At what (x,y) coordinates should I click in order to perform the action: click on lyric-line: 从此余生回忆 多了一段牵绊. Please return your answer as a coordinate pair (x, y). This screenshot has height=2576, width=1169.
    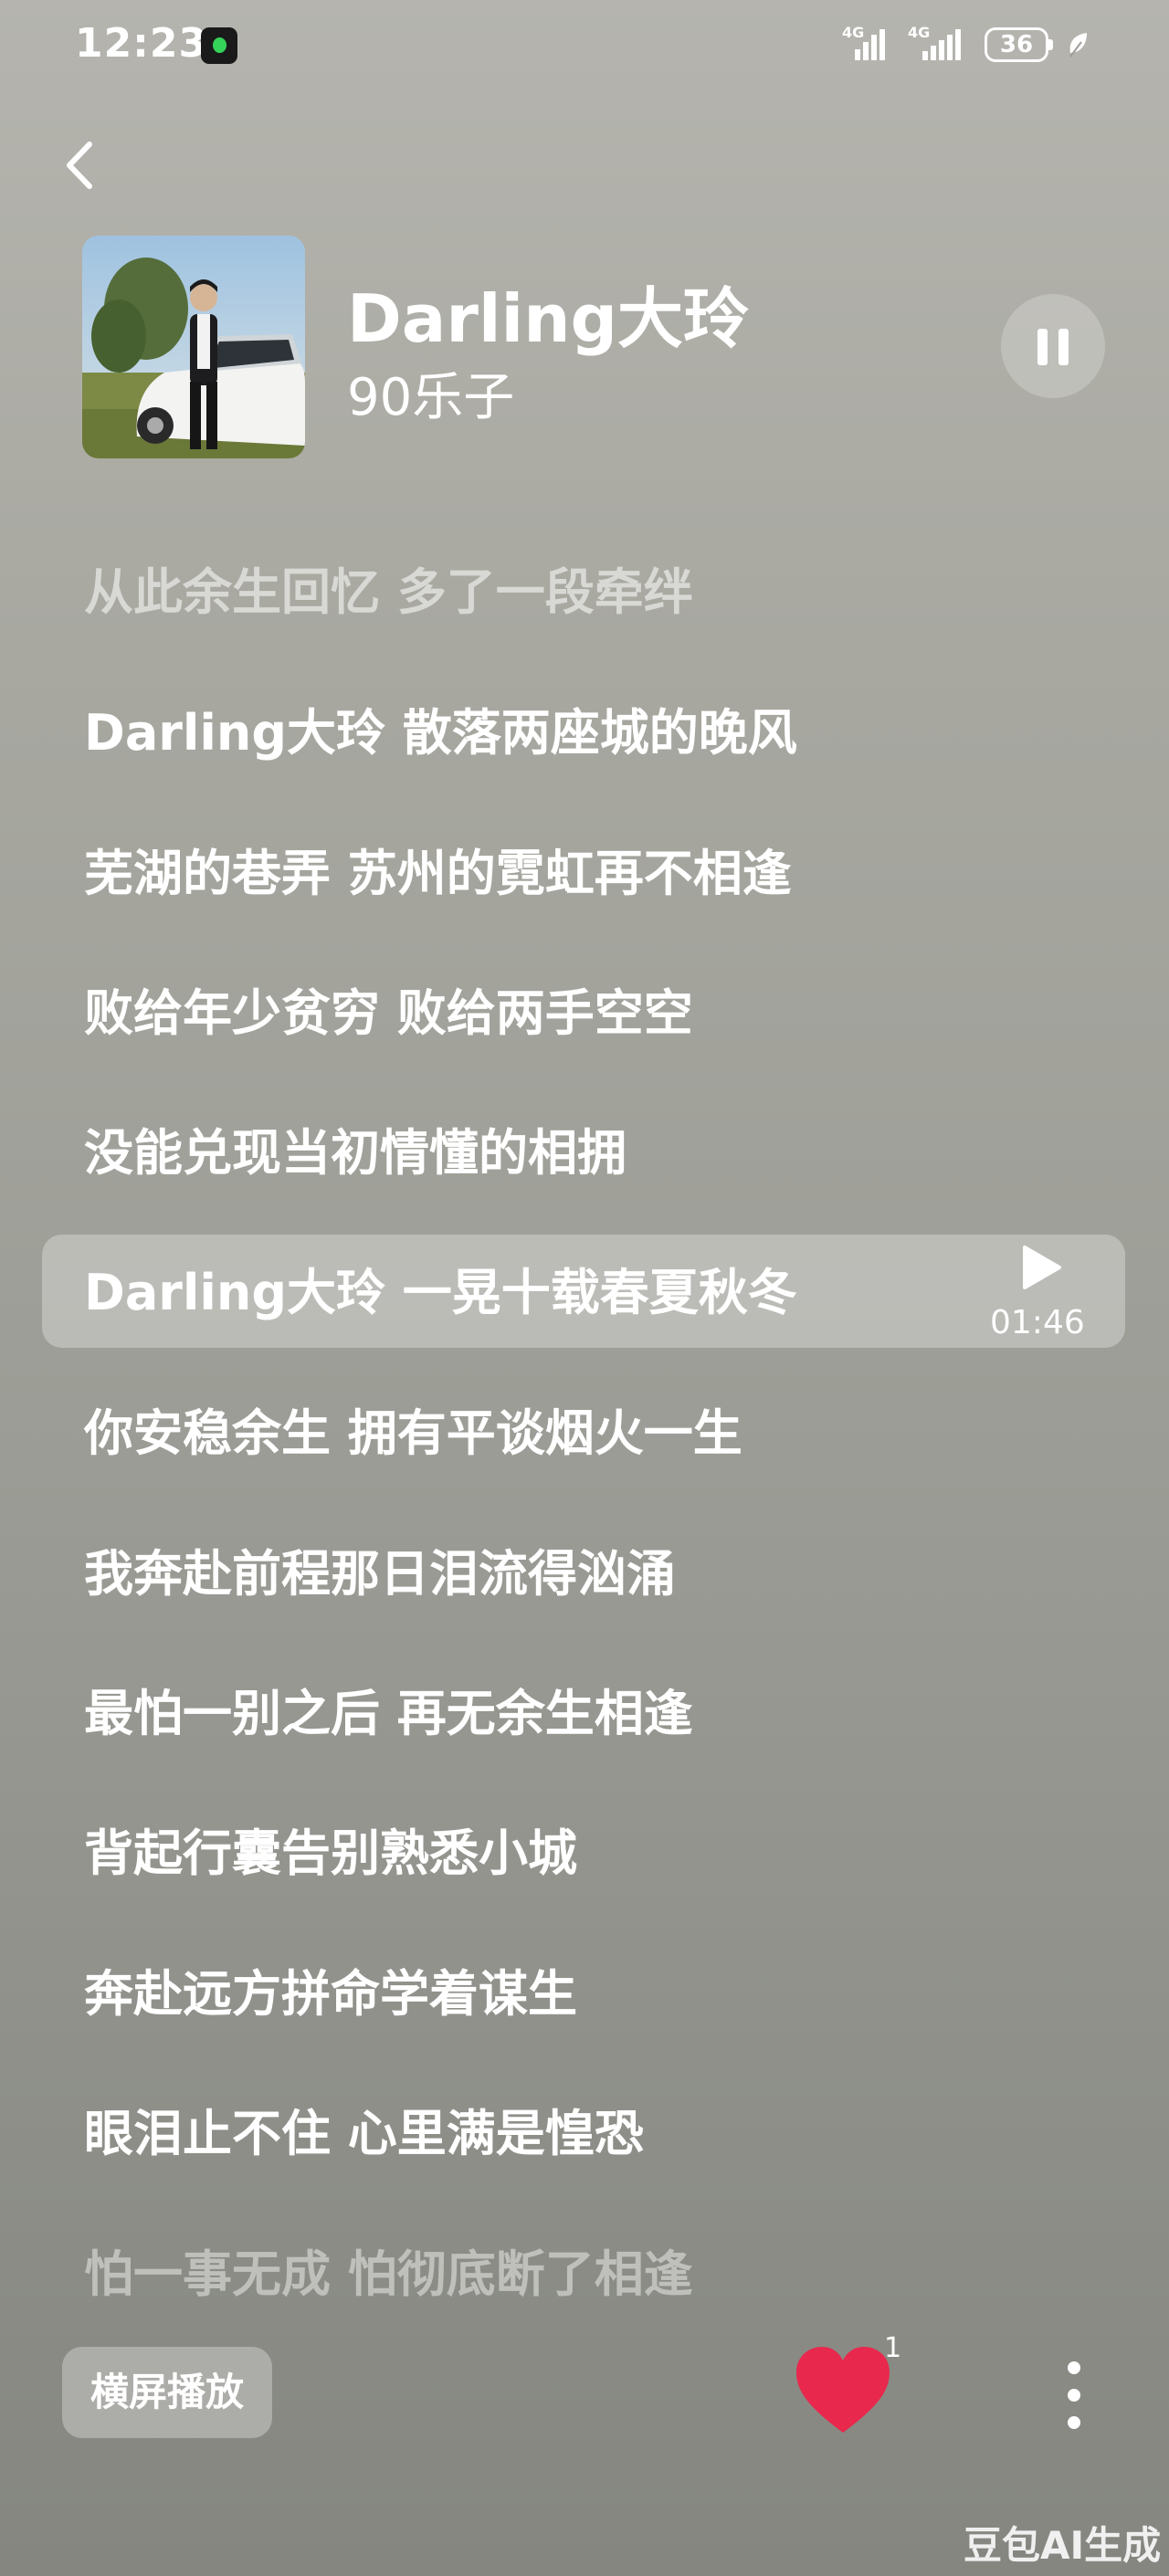
    Looking at the image, I should click on (389, 592).